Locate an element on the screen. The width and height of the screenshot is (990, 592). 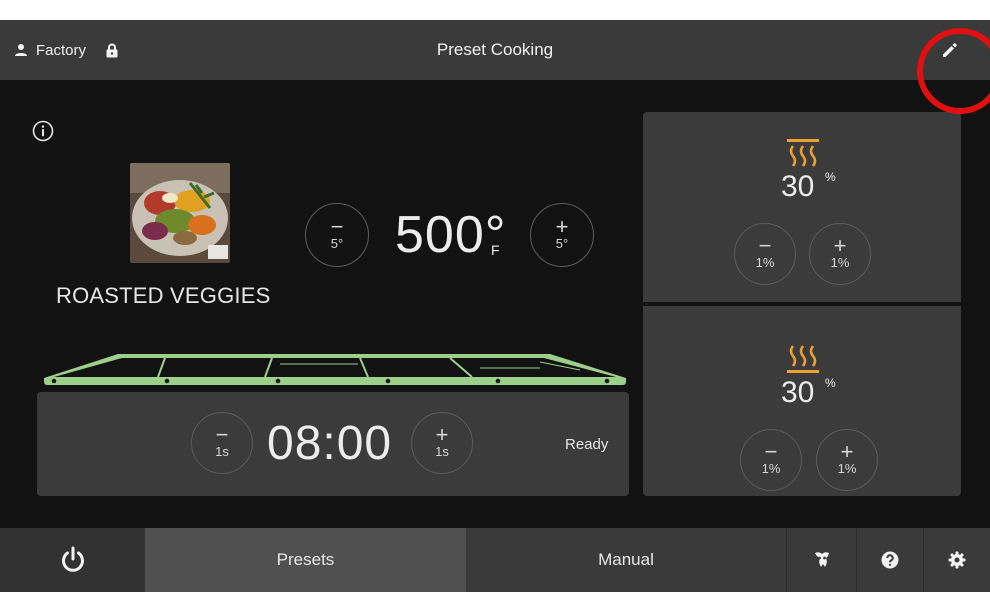
settings-button is located at coordinates (956, 560).